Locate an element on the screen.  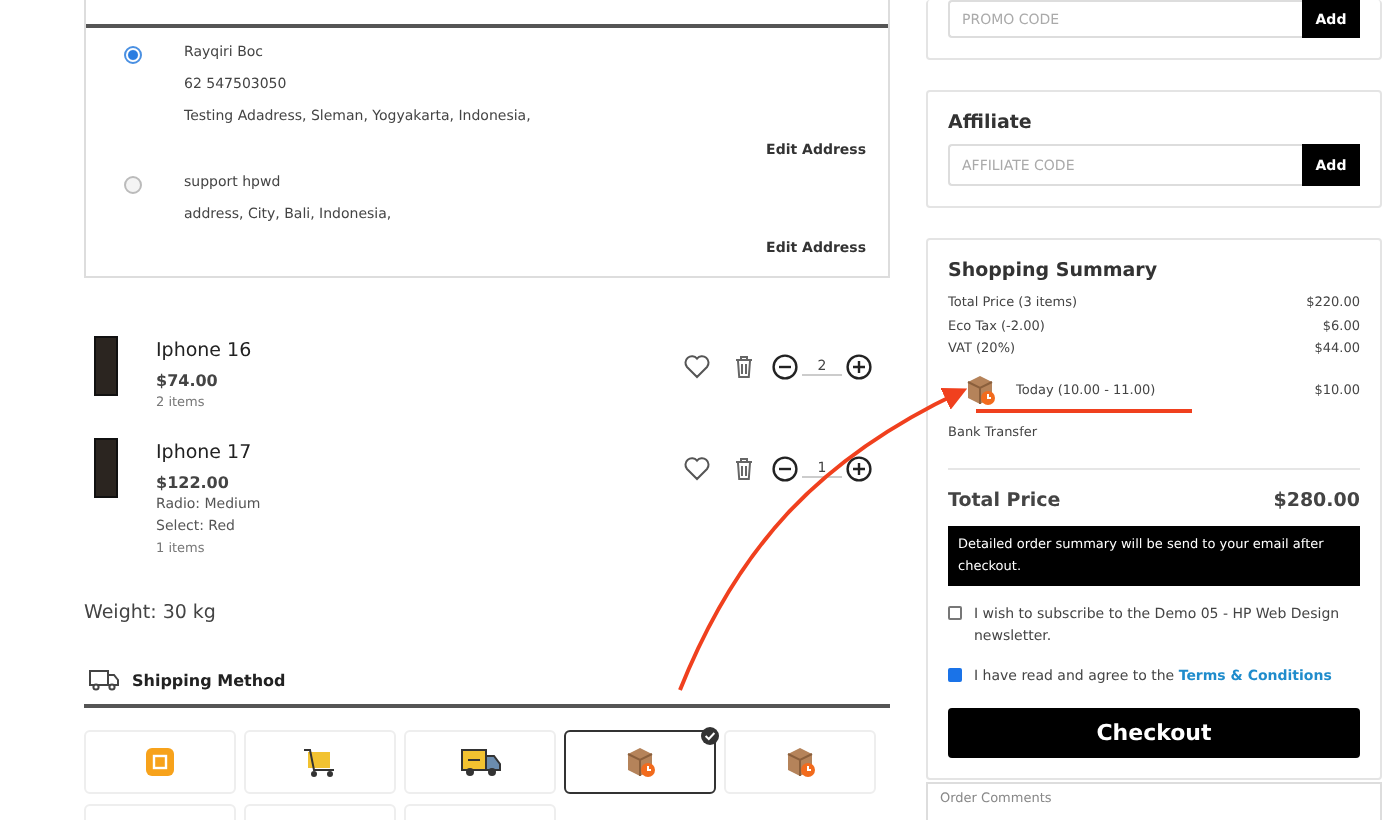
product-name: Iphone 17 is located at coordinates (205, 455).